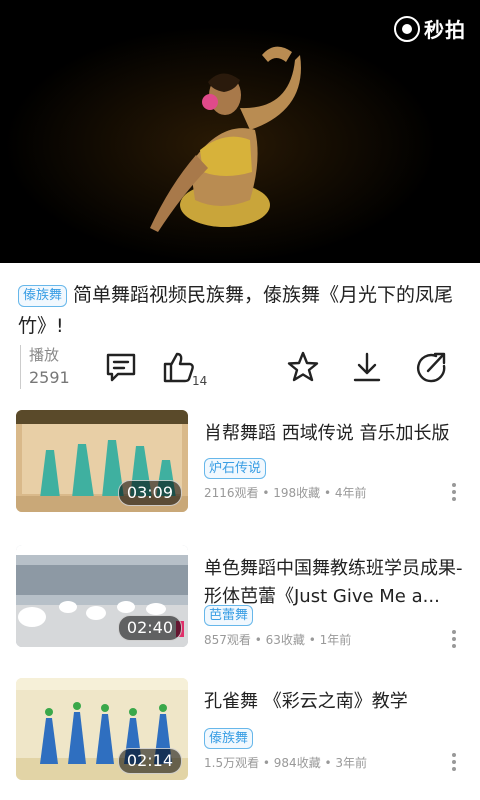 The width and height of the screenshot is (480, 800). Describe the element at coordinates (102, 596) in the screenshot. I see `video-thumbnail: 02:40` at that location.